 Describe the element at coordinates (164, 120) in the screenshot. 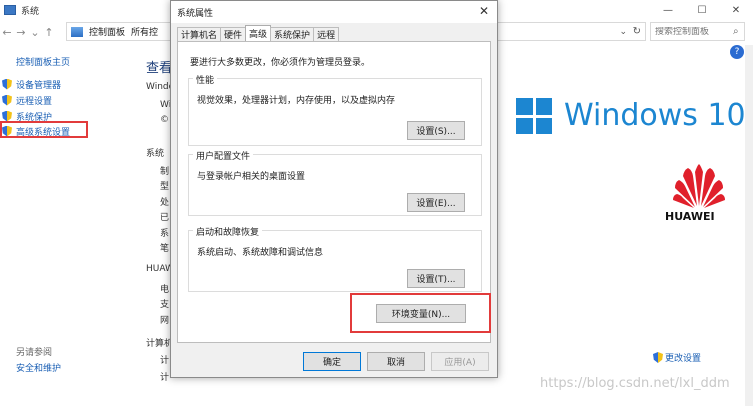

I see `info-row-label: ©` at that location.